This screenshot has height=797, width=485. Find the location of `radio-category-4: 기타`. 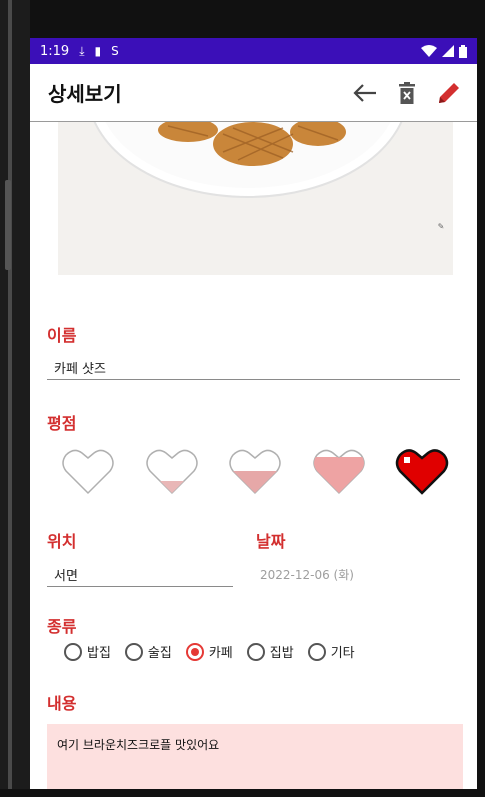

radio-category-4: 기타 is located at coordinates (331, 651).